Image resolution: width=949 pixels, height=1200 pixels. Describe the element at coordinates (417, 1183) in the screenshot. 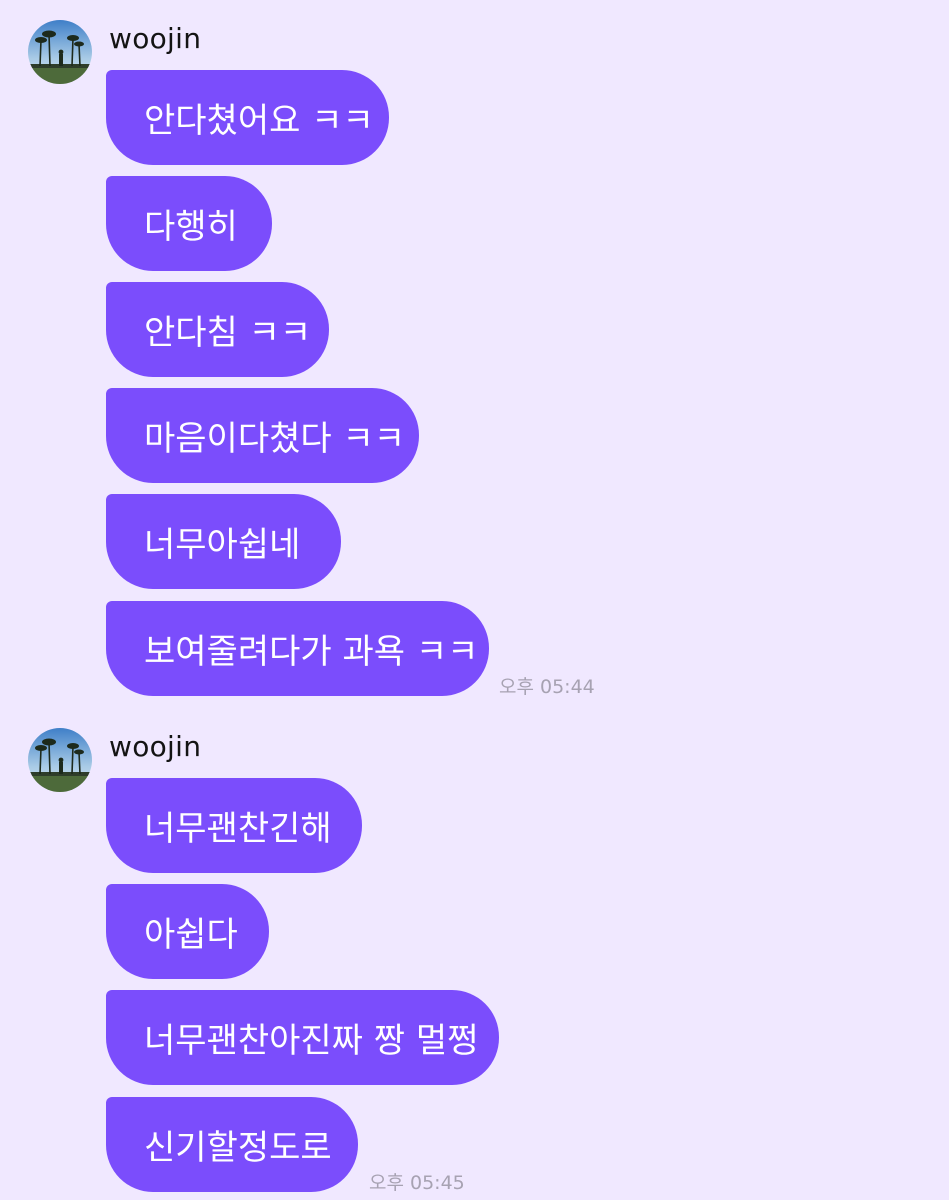

I see `message-timestamp: 오후 05:45` at that location.